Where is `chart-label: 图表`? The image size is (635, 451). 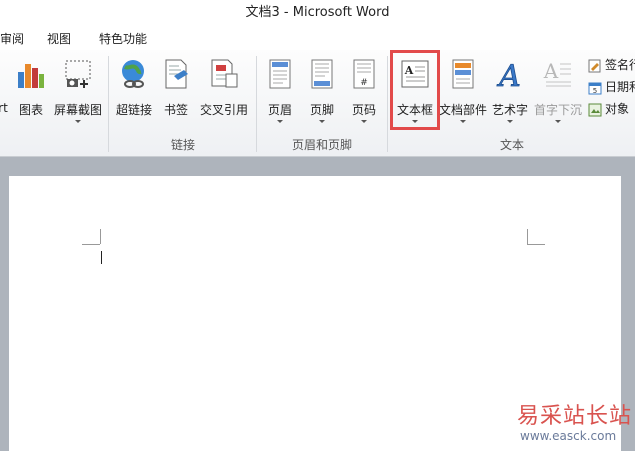 chart-label: 图表 is located at coordinates (30, 110).